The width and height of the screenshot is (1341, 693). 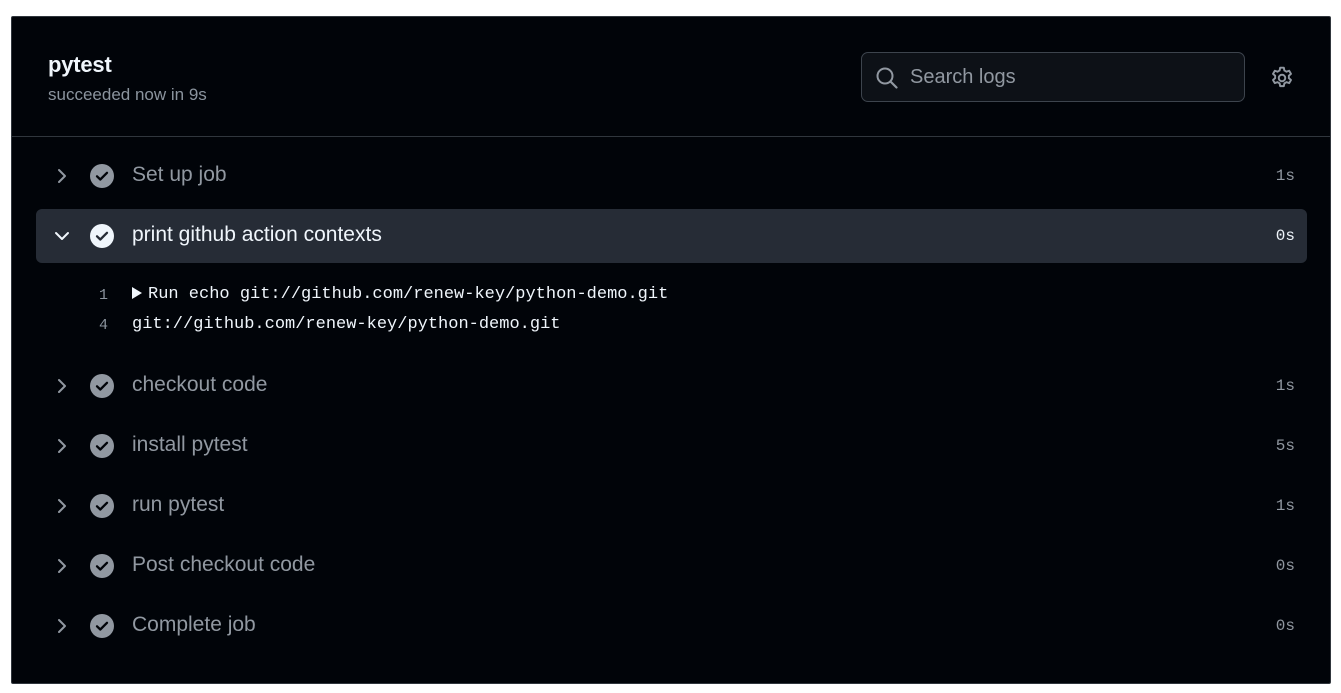 What do you see at coordinates (1285, 446) in the screenshot?
I see `step-duration: 5s` at bounding box center [1285, 446].